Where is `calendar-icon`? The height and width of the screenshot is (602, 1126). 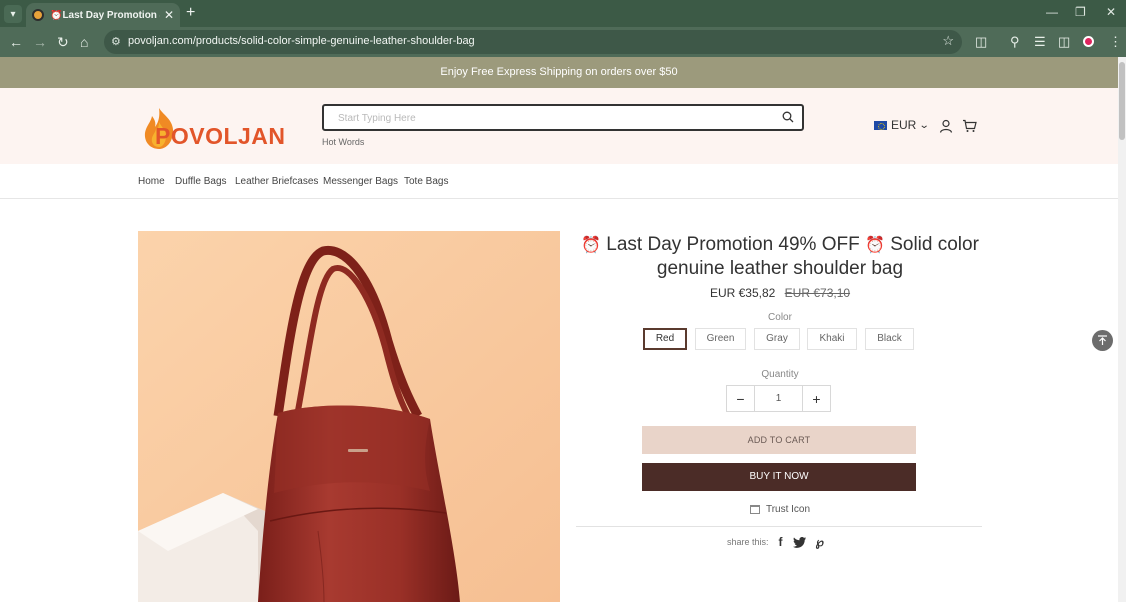 calendar-icon is located at coordinates (754, 509).